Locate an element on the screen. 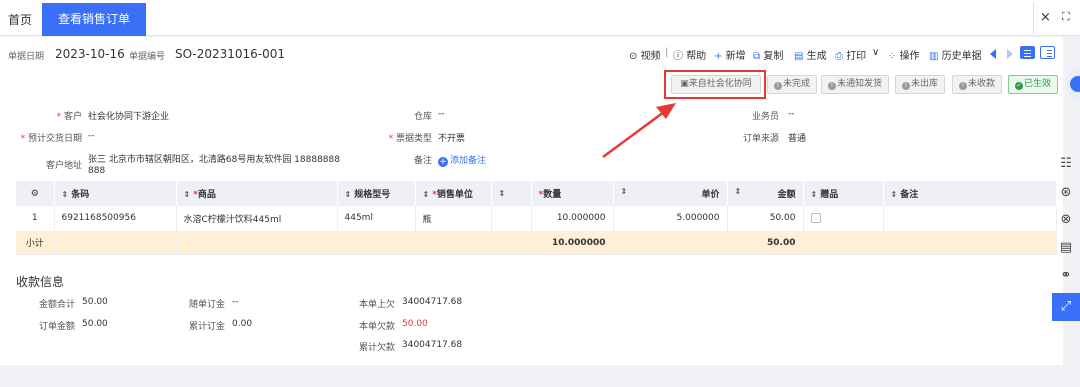 Image resolution: width=1080 pixels, height=387 pixels. total-amount-label: 金额合计 is located at coordinates (56, 305).